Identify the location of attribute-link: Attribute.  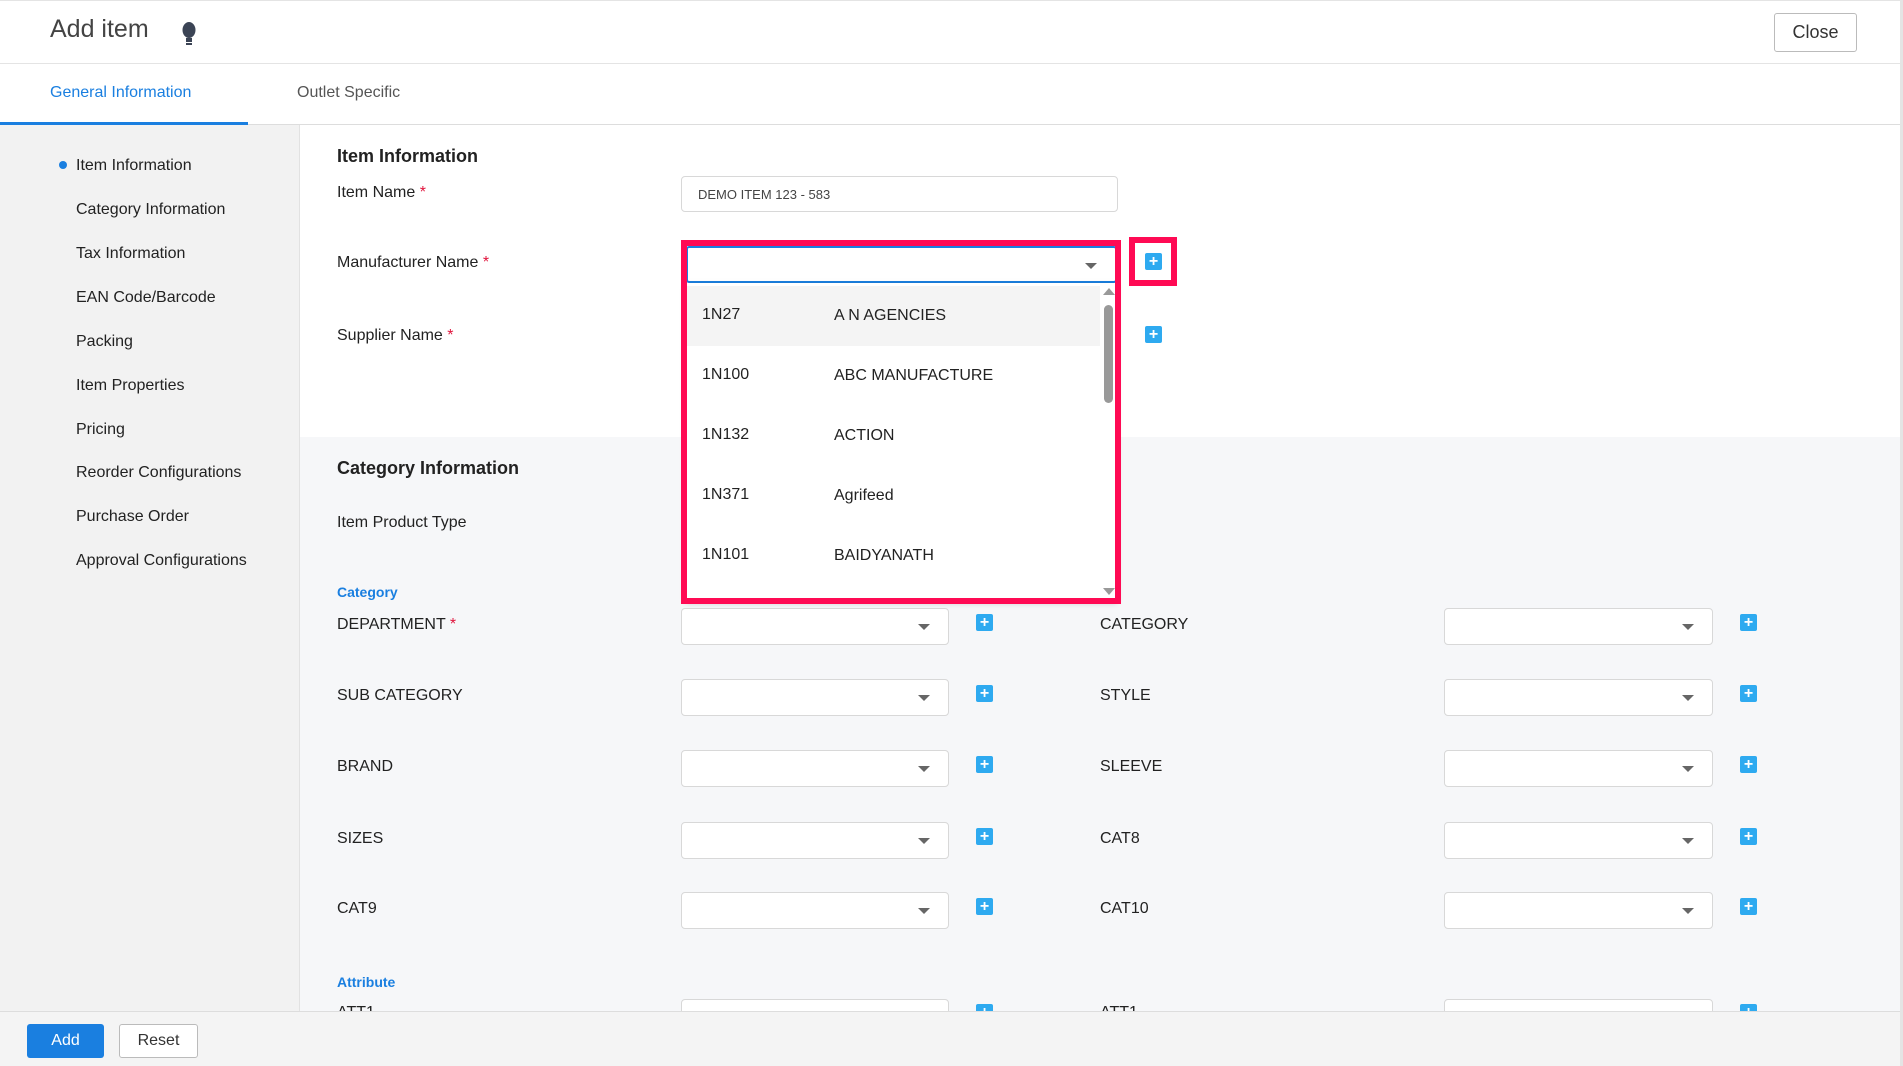
(366, 982).